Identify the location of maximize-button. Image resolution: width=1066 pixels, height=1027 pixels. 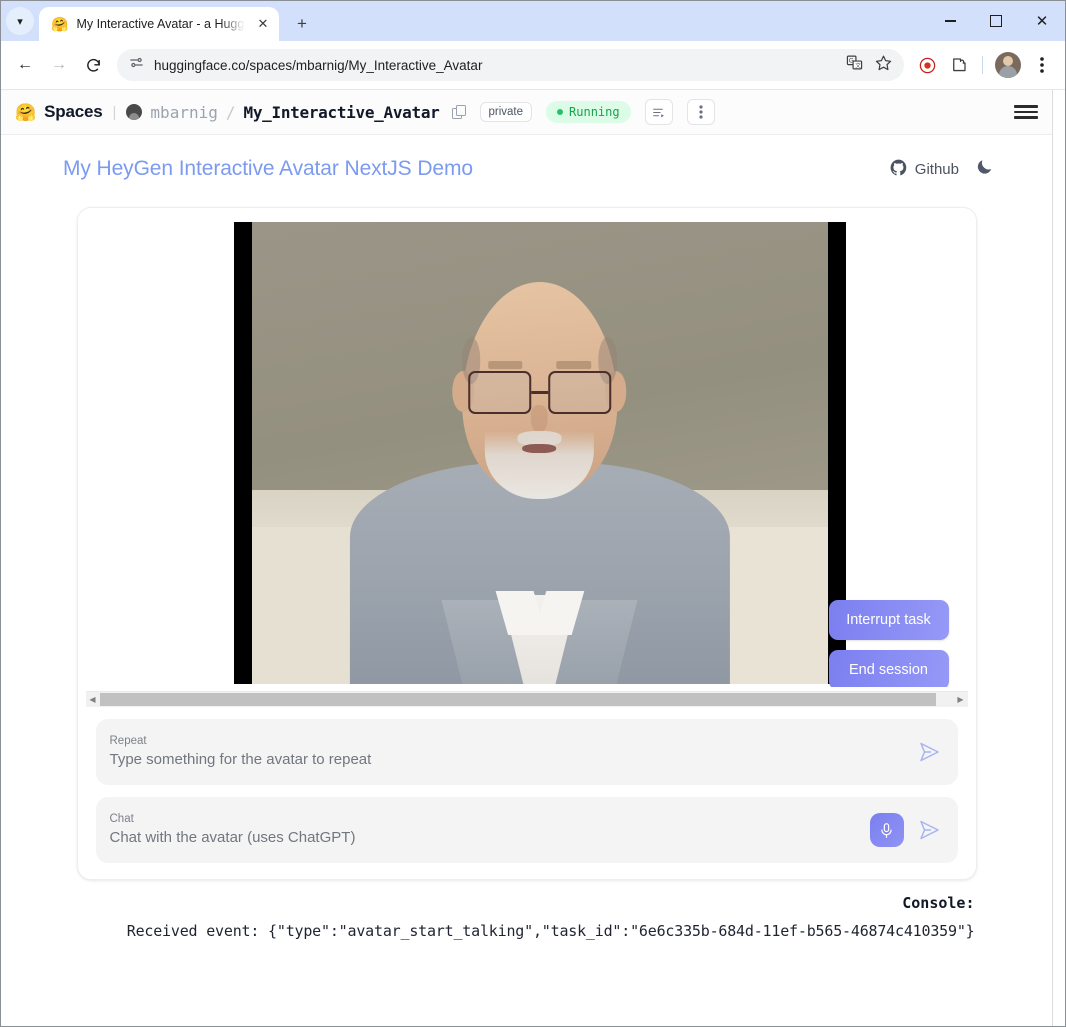
(996, 21).